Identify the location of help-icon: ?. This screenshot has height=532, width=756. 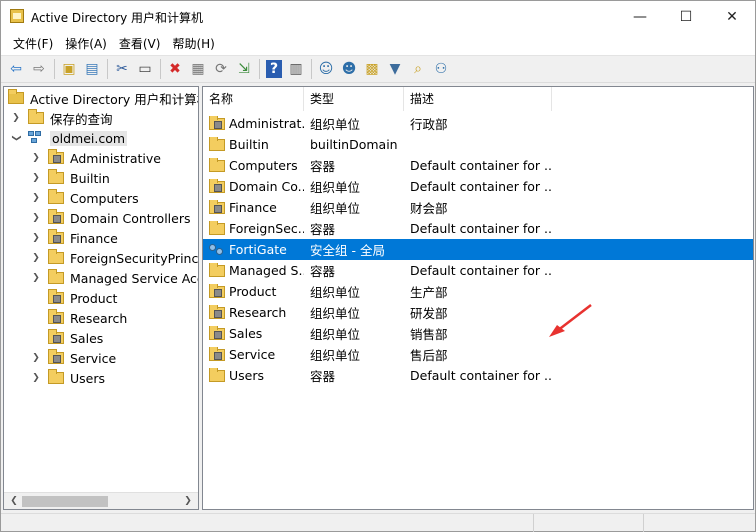
(274, 69).